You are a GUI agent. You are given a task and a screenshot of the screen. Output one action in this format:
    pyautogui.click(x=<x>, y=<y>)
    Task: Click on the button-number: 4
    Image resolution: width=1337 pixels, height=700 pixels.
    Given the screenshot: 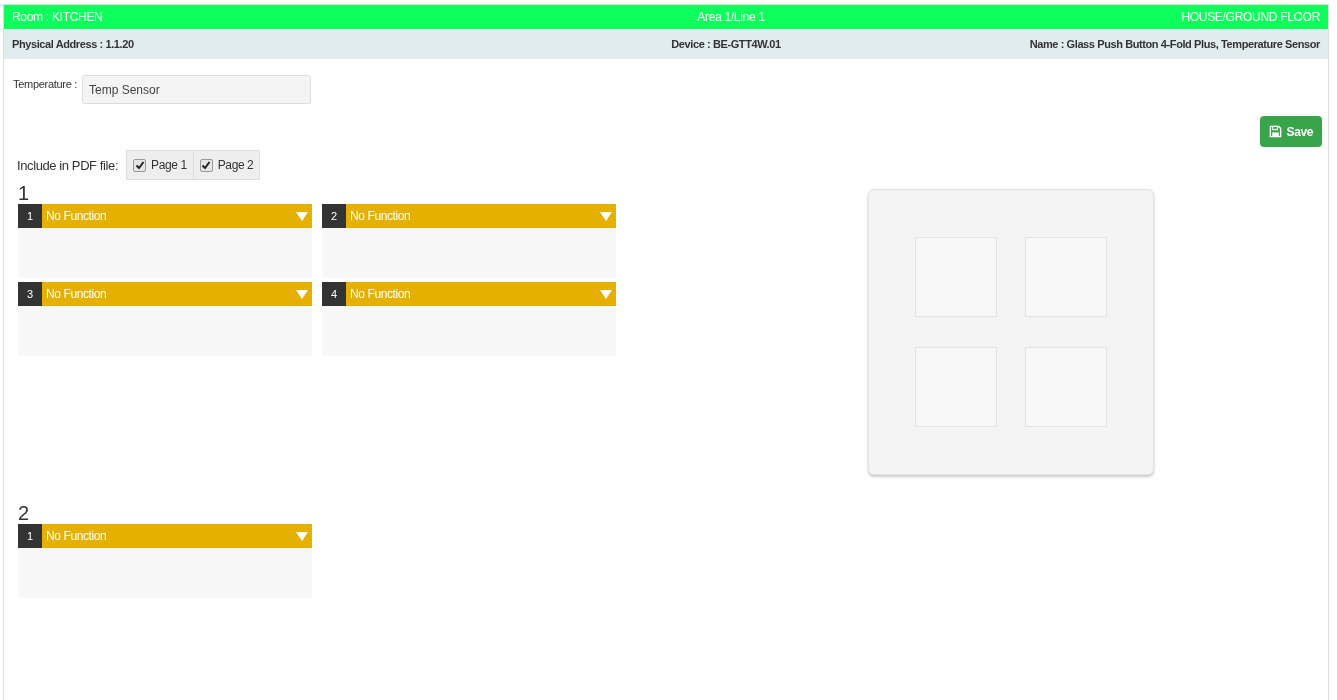 What is the action you would take?
    pyautogui.click(x=334, y=294)
    